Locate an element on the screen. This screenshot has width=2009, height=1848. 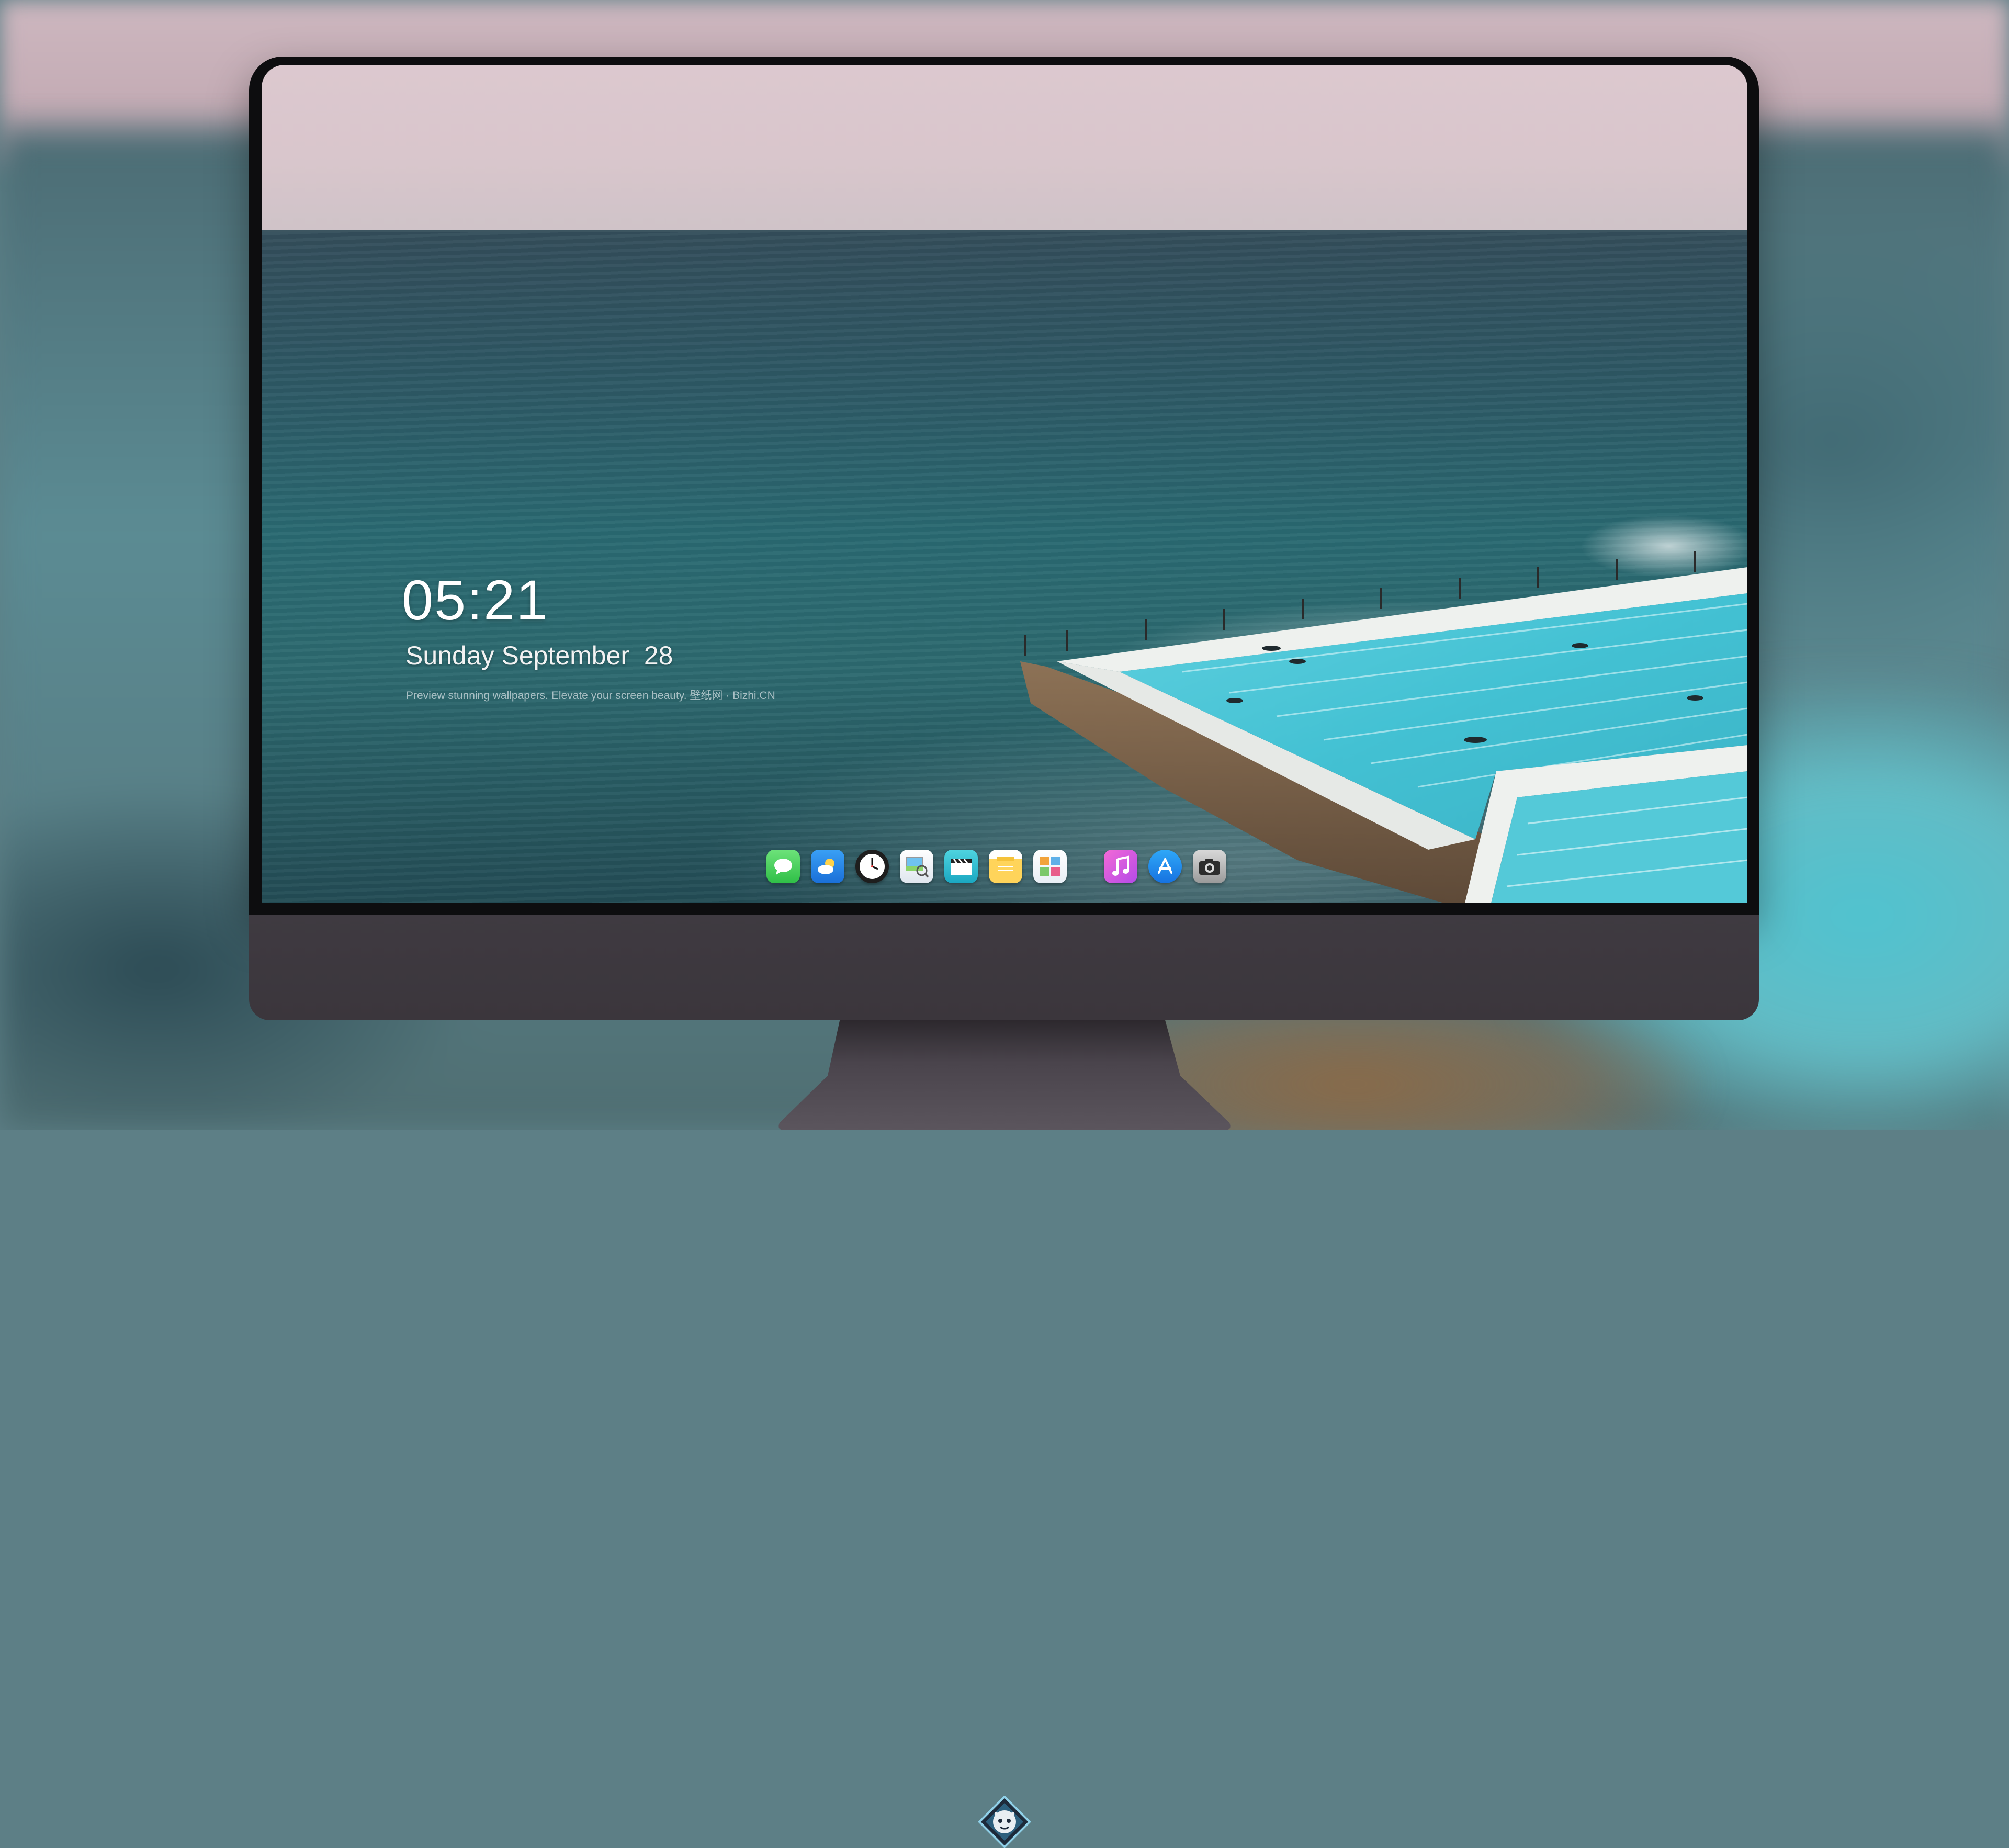
preview-icon is located at coordinates (916, 866).